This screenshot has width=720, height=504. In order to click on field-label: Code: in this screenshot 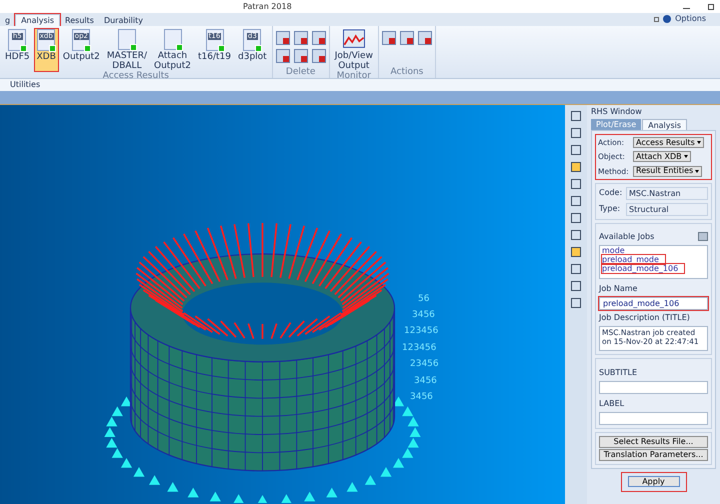, I will do `click(611, 193)`.